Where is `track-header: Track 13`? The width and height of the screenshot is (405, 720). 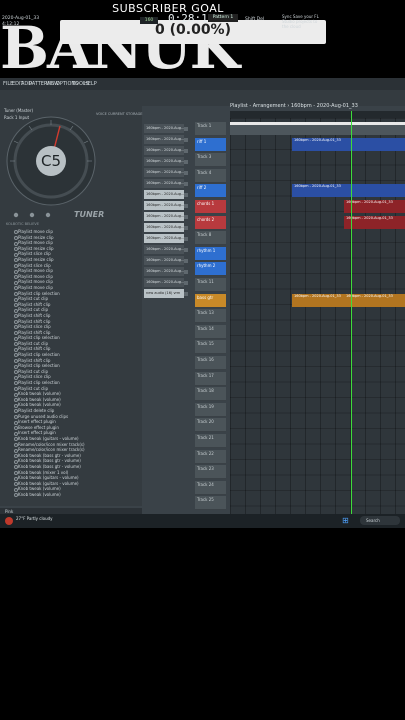 track-header: Track 13 is located at coordinates (210, 316).